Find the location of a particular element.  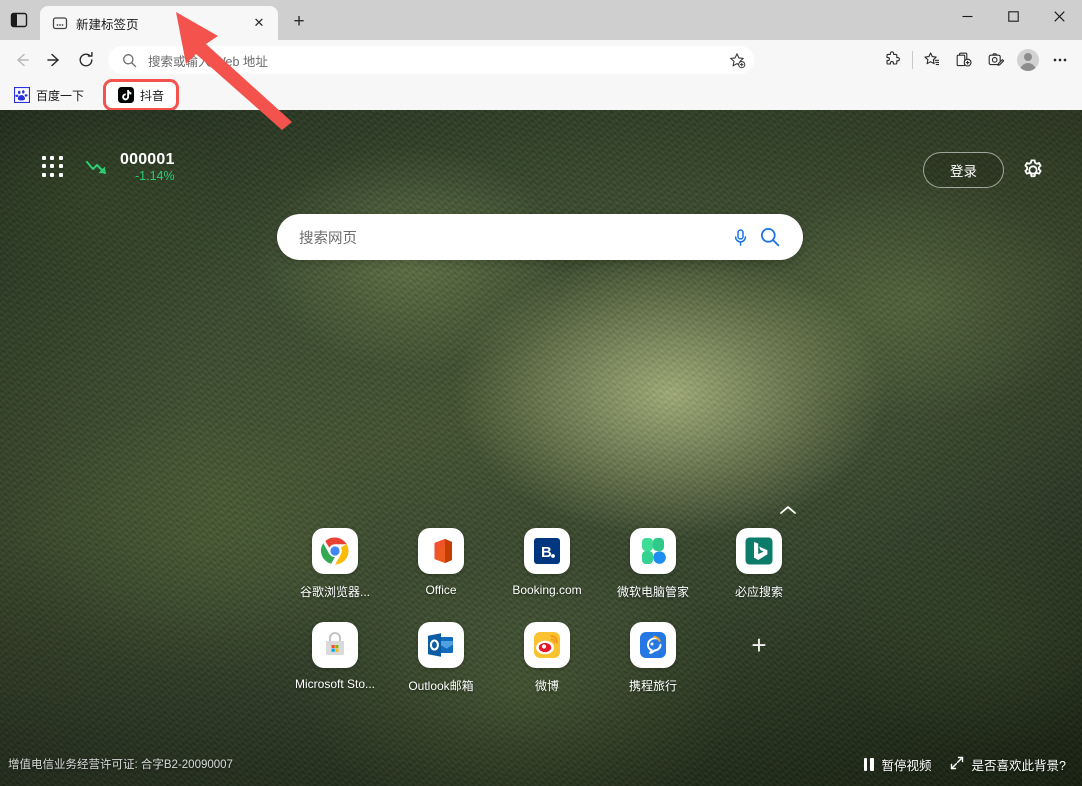

baidu-icon is located at coordinates (22, 95).